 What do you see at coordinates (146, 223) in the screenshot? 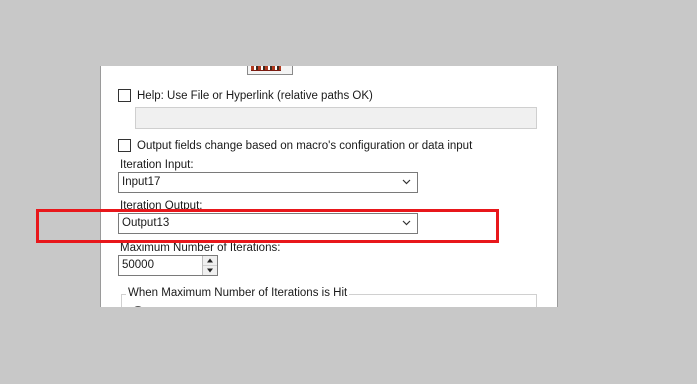
I see `iteration-output-value: Output13` at bounding box center [146, 223].